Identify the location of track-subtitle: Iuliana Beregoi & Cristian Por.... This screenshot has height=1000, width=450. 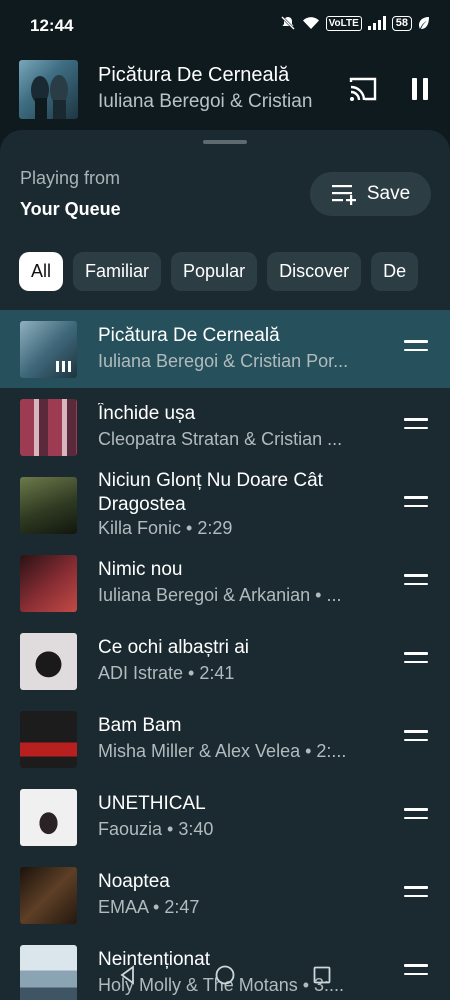
(223, 361).